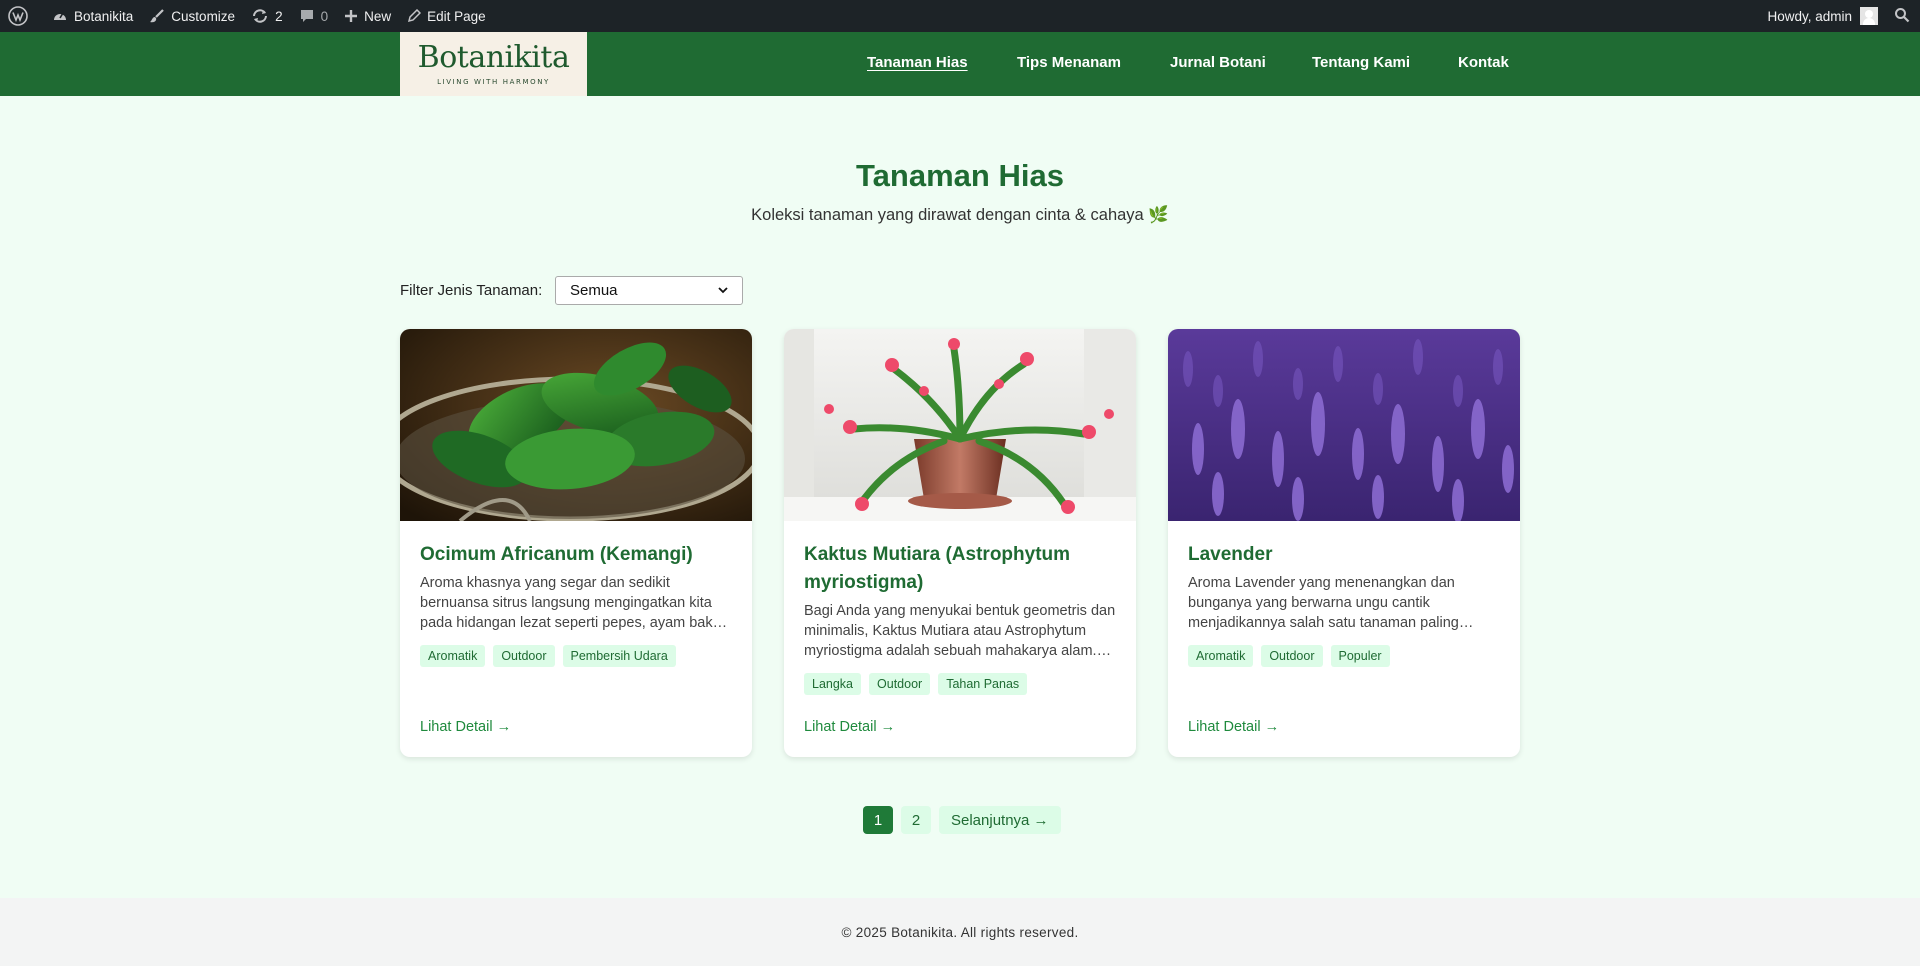 The width and height of the screenshot is (1920, 966). What do you see at coordinates (1218, 62) in the screenshot?
I see `nav-jurnal-botani: Jurnal Botani` at bounding box center [1218, 62].